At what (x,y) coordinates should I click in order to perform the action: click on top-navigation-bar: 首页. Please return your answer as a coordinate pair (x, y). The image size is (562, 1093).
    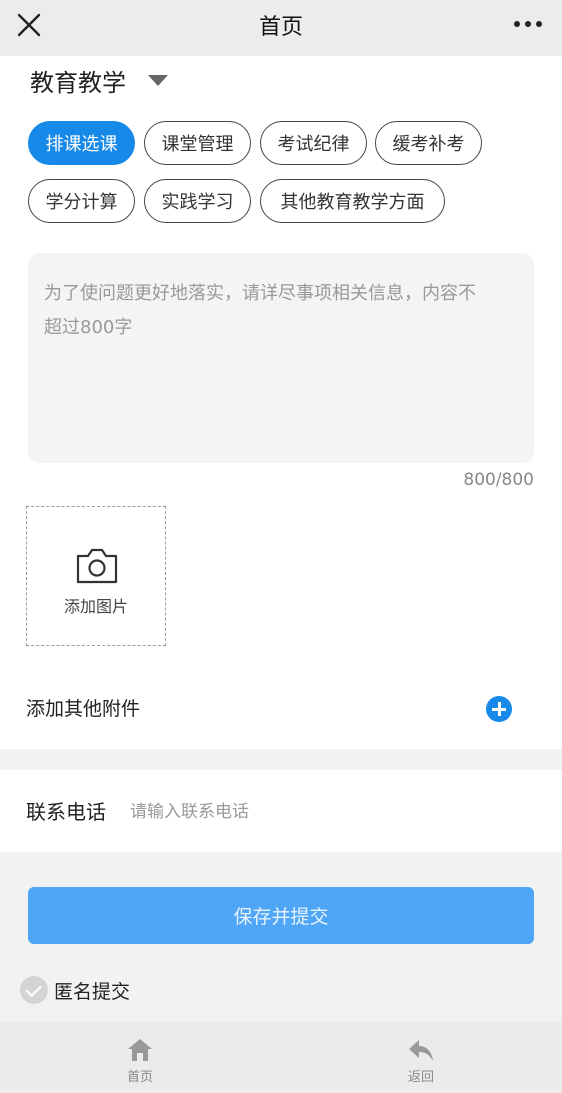
    Looking at the image, I should click on (281, 28).